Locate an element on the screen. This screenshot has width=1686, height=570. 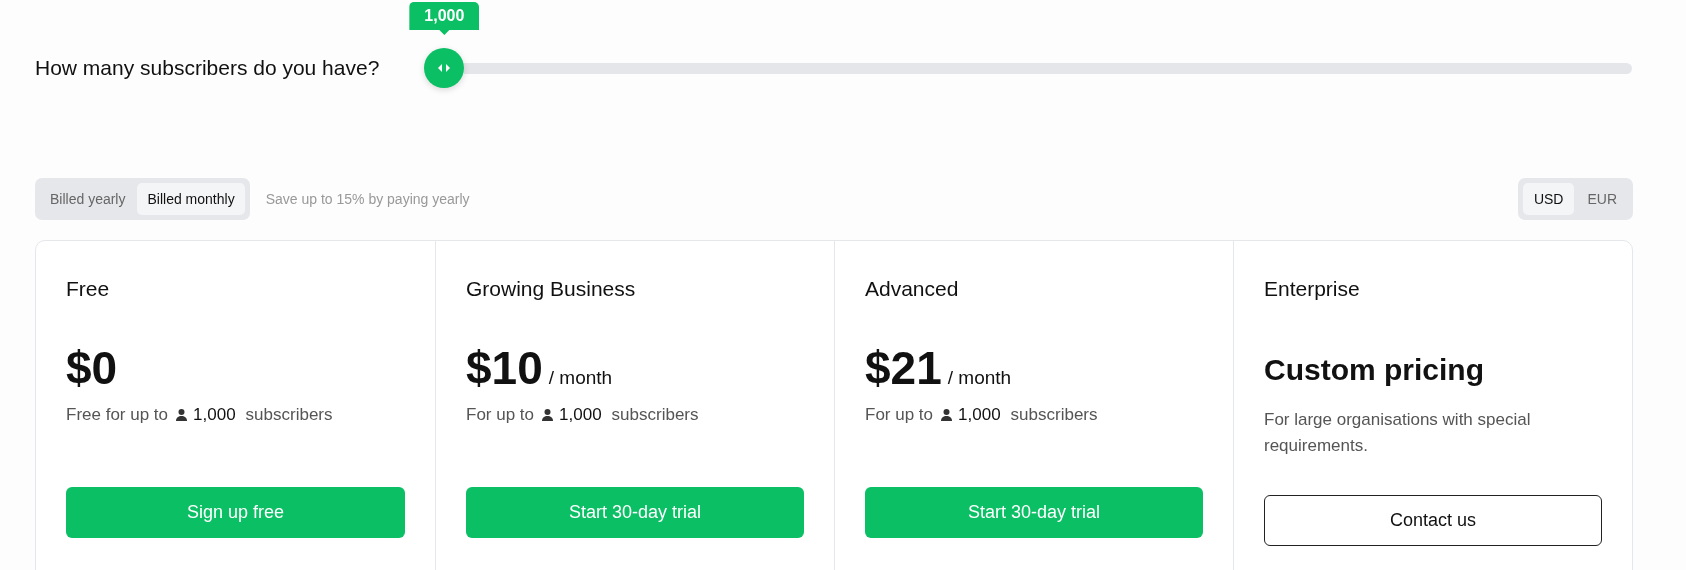
plan-price: $21 is located at coordinates (903, 368).